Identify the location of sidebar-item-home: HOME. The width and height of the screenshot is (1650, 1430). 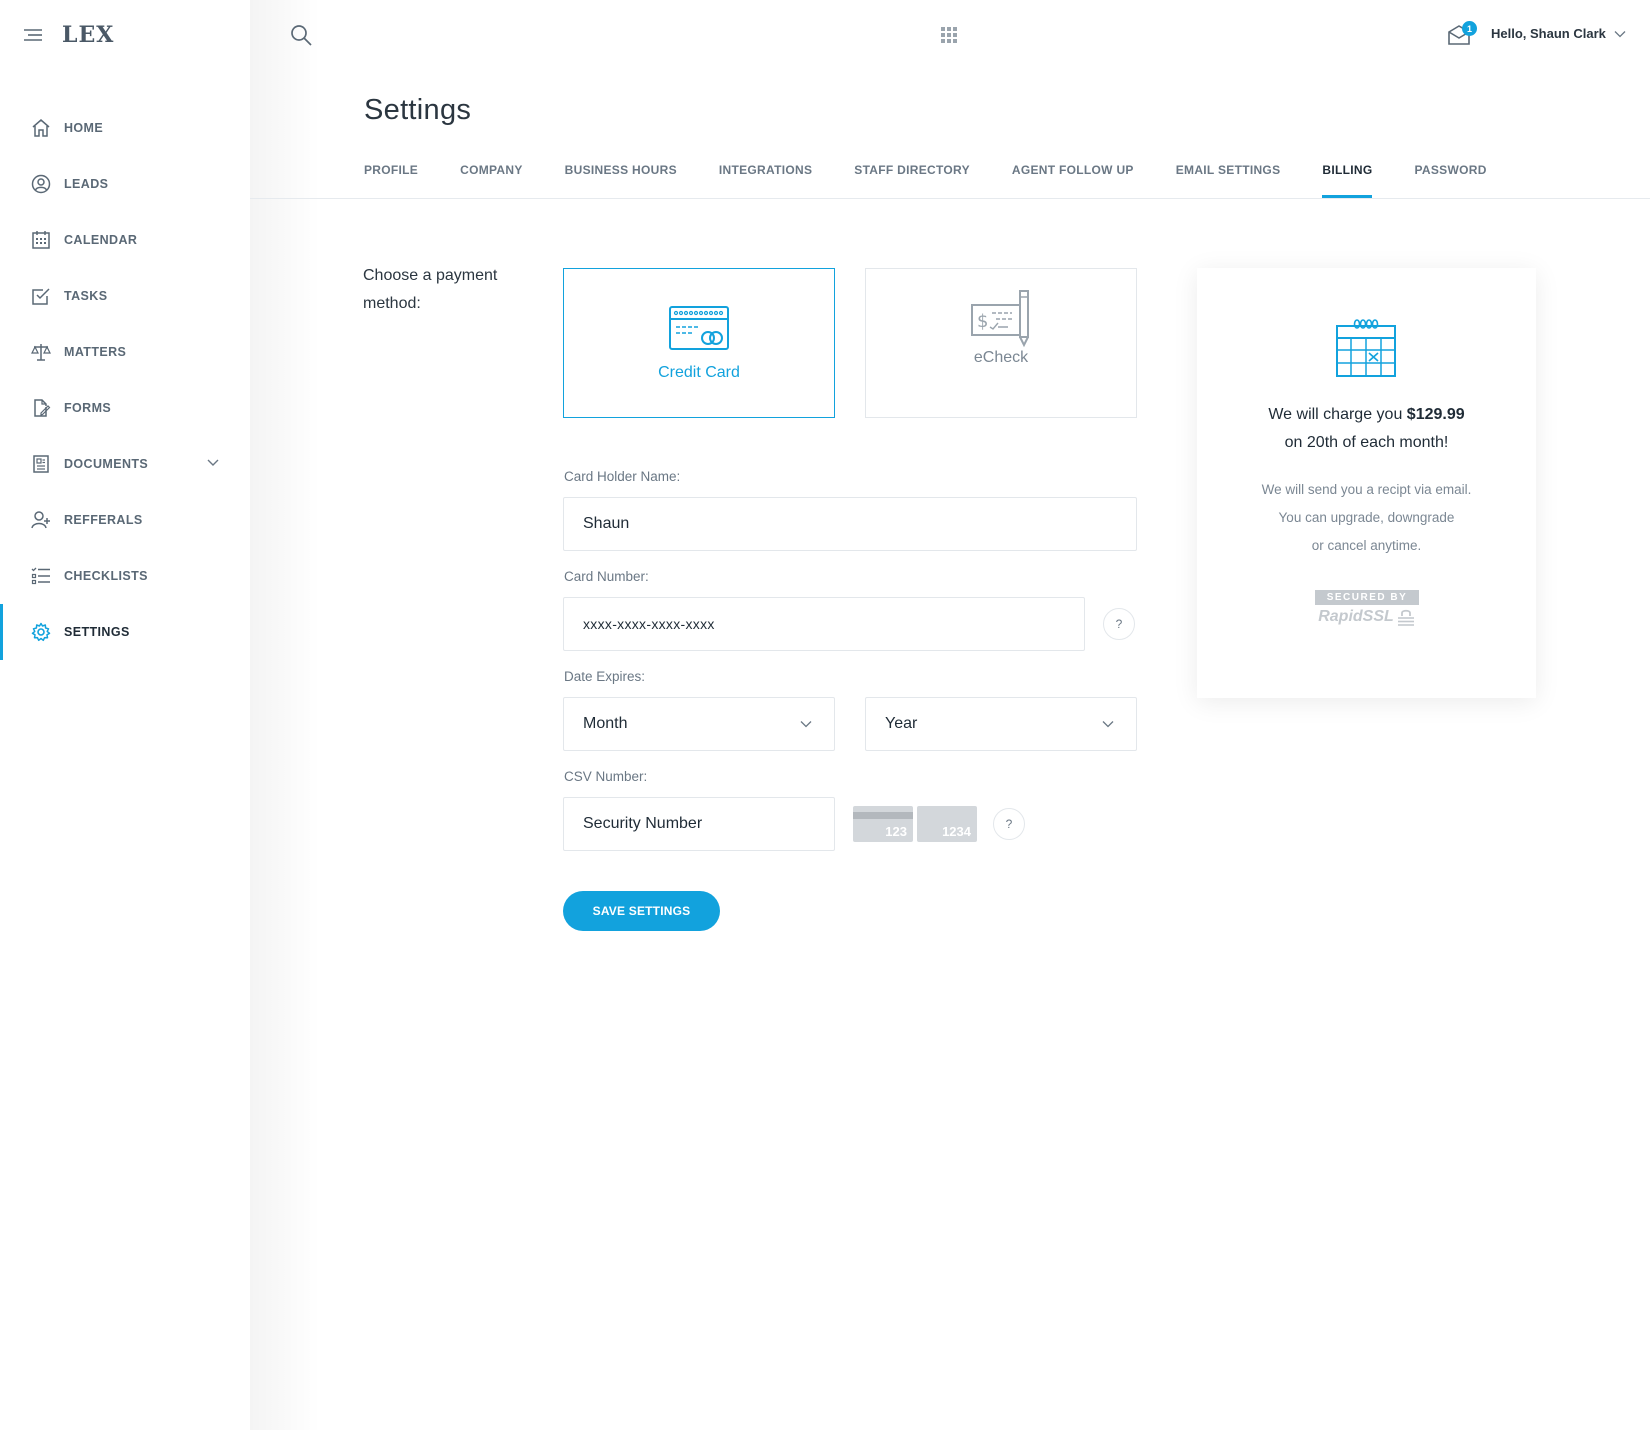
(125, 128).